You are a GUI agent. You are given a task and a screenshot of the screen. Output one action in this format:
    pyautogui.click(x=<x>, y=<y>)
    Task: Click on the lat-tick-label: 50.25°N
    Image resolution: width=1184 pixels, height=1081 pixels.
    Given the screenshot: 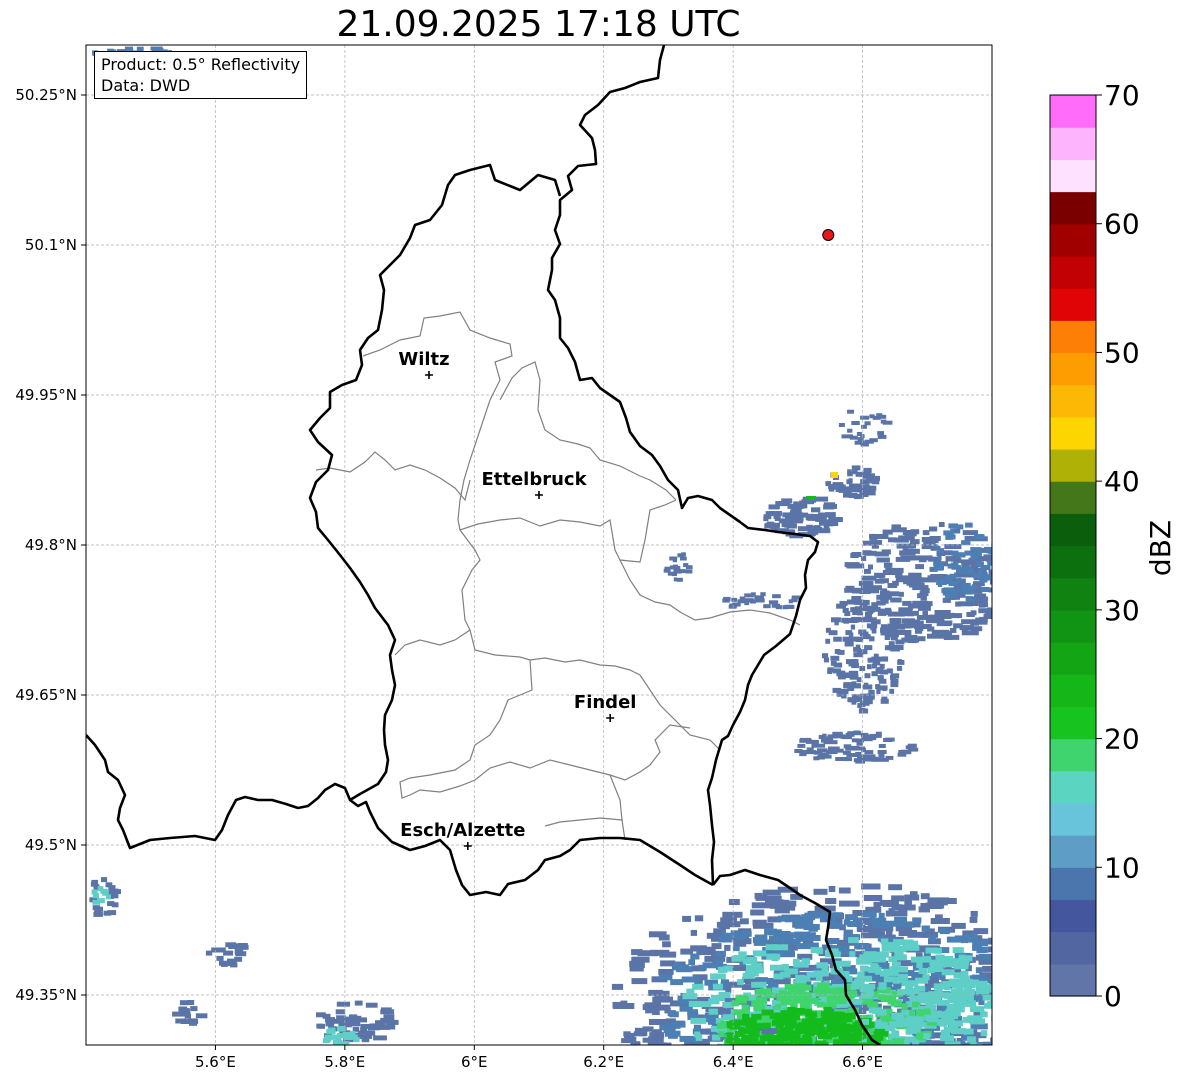 What is the action you would take?
    pyautogui.click(x=46, y=95)
    